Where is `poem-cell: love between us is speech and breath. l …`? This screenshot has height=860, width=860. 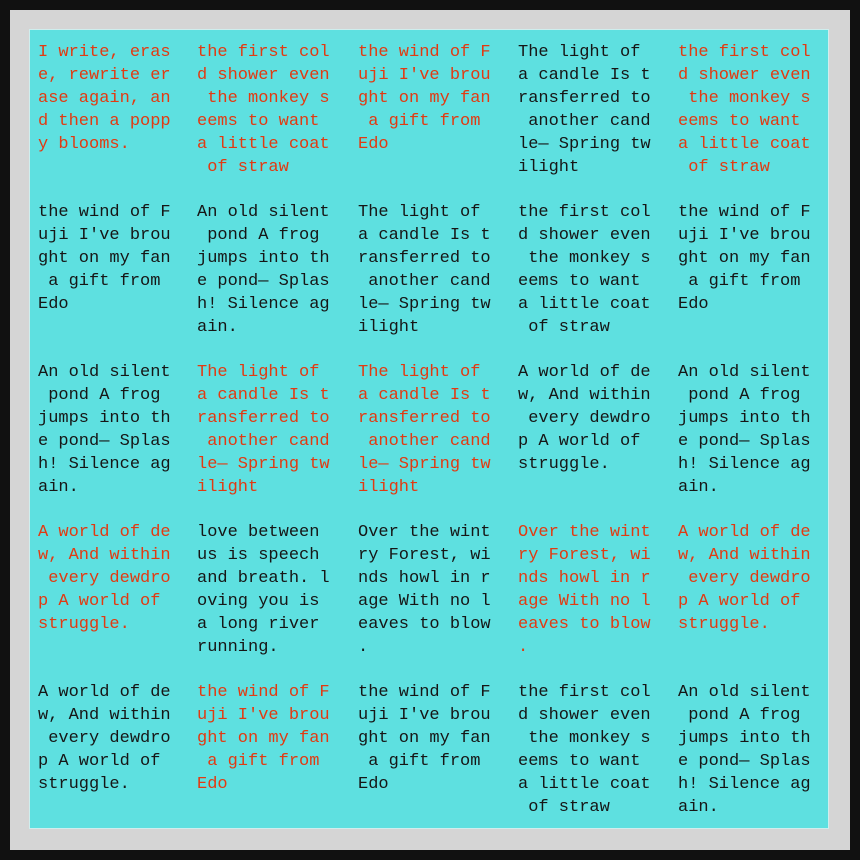
poem-cell: love between us is speech and breath. l … is located at coordinates (263, 590).